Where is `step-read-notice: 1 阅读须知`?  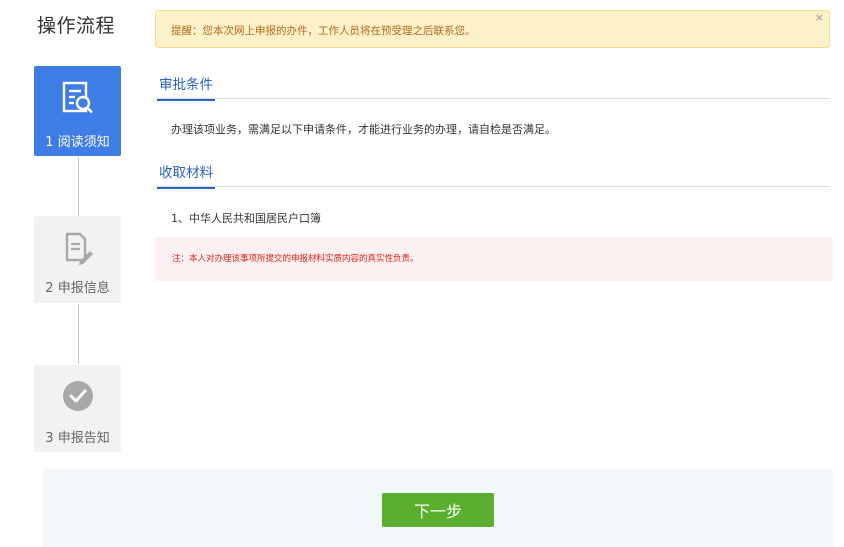 step-read-notice: 1 阅读须知 is located at coordinates (77, 111).